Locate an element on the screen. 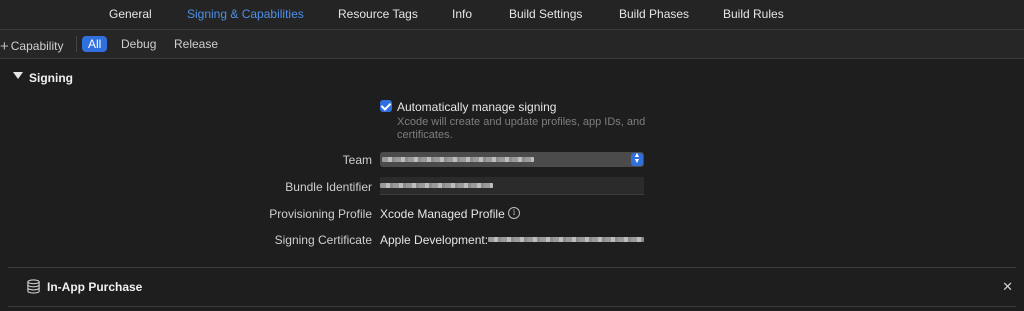 The image size is (1024, 311). redacted-team-name is located at coordinates (458, 159).